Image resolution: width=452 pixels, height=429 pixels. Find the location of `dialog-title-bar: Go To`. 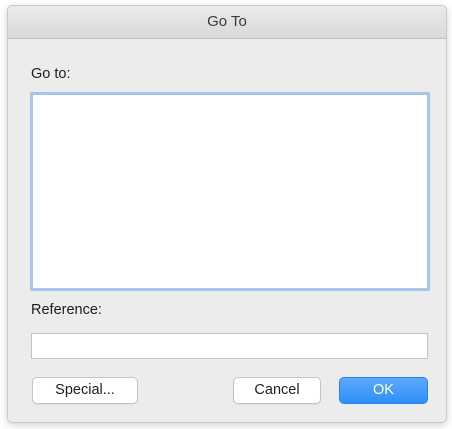

dialog-title-bar: Go To is located at coordinates (227, 22).